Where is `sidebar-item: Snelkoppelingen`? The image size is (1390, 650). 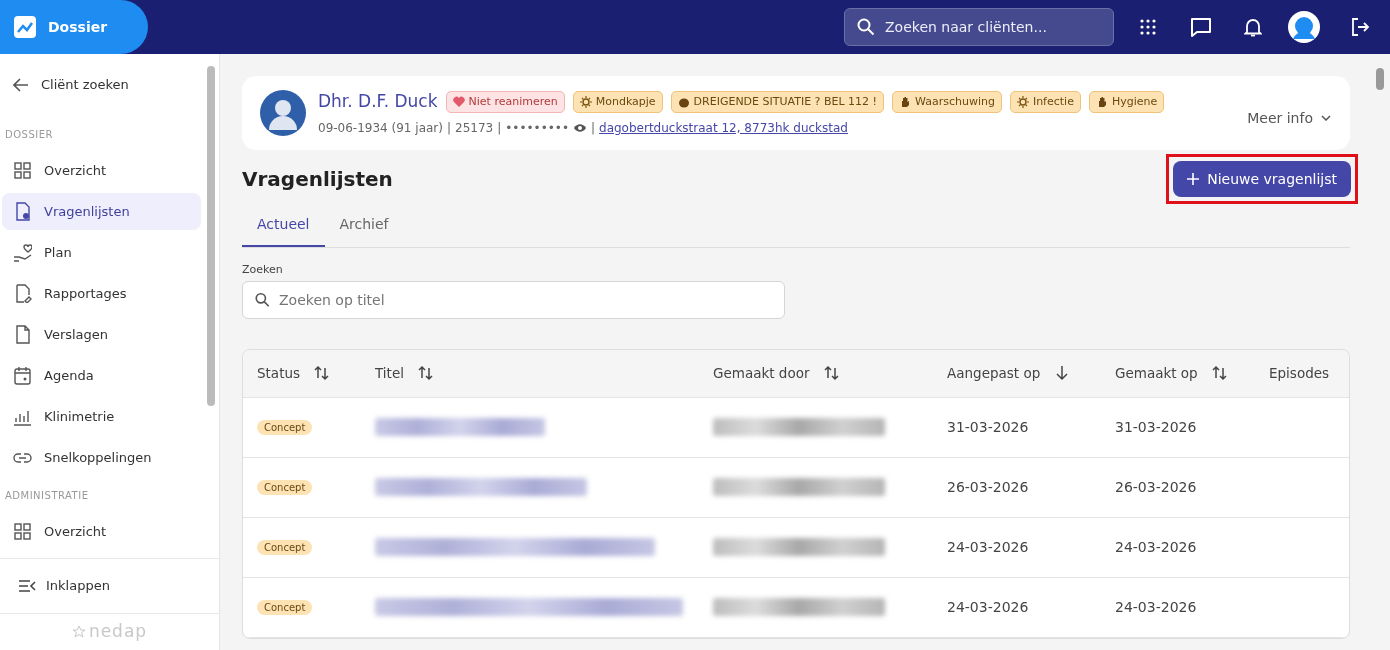
sidebar-item: Snelkoppelingen is located at coordinates (101, 457).